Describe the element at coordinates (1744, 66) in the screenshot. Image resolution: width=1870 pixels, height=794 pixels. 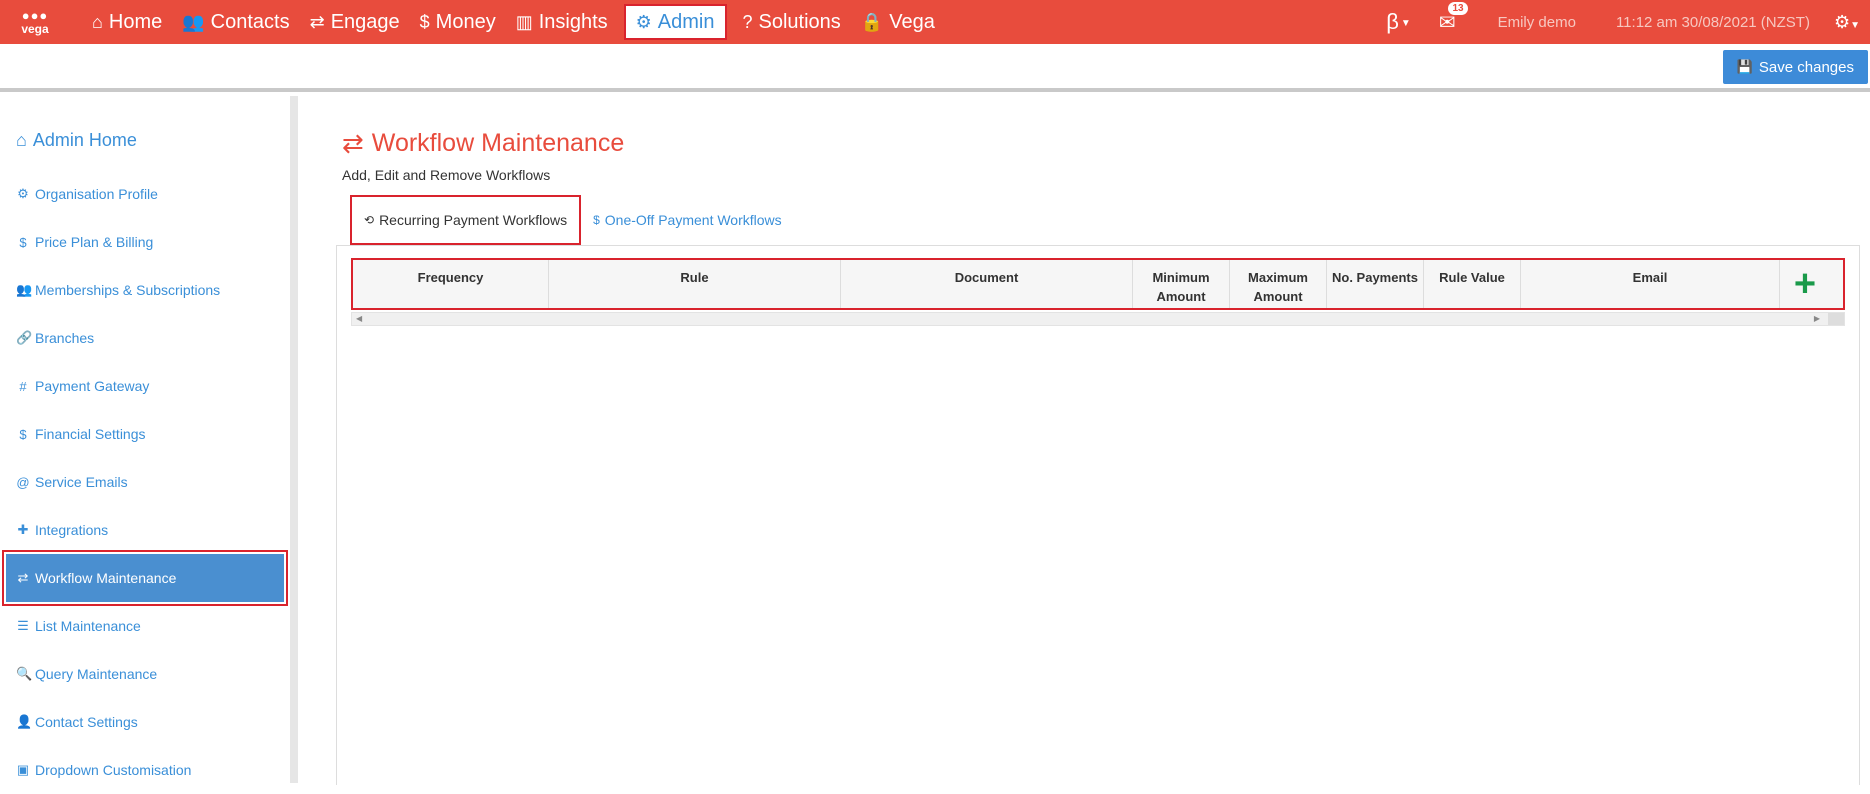
I see `floppy-disk-icon: 💾` at that location.